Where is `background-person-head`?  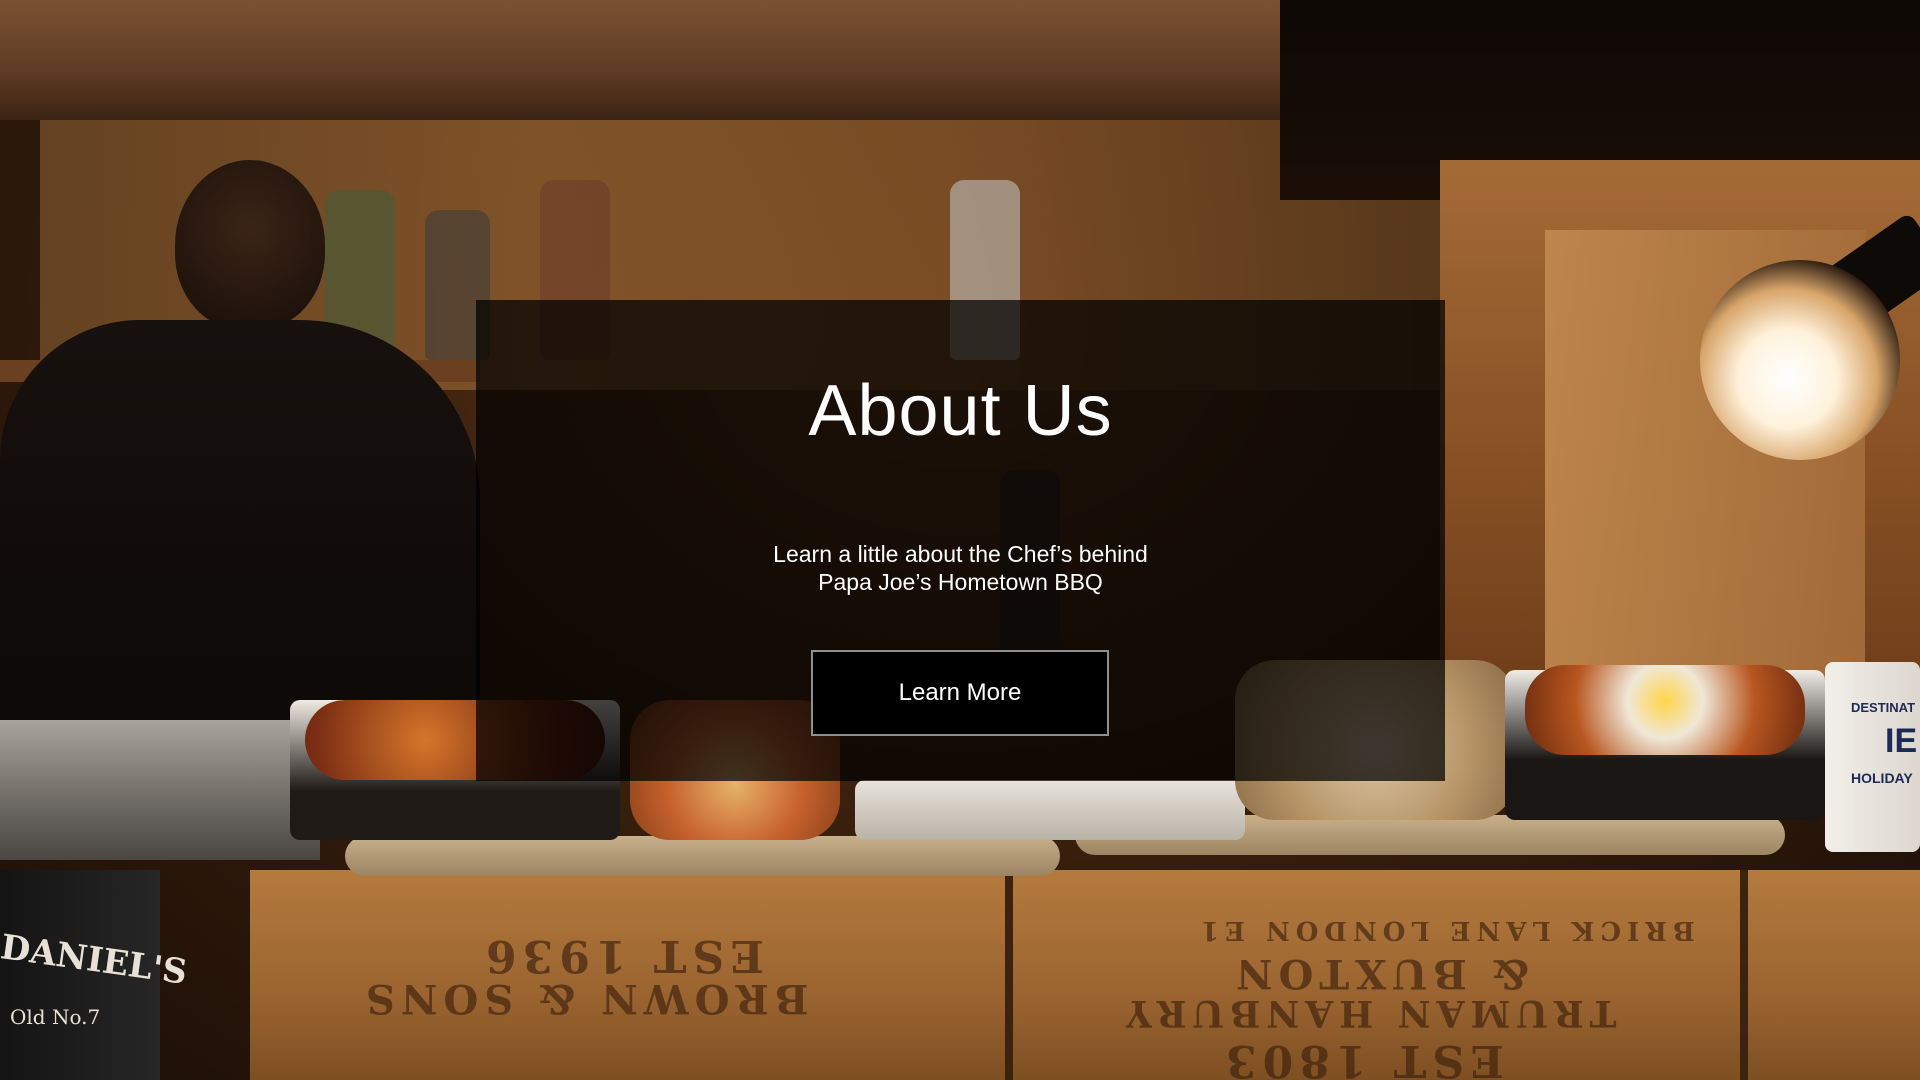 background-person-head is located at coordinates (250, 245).